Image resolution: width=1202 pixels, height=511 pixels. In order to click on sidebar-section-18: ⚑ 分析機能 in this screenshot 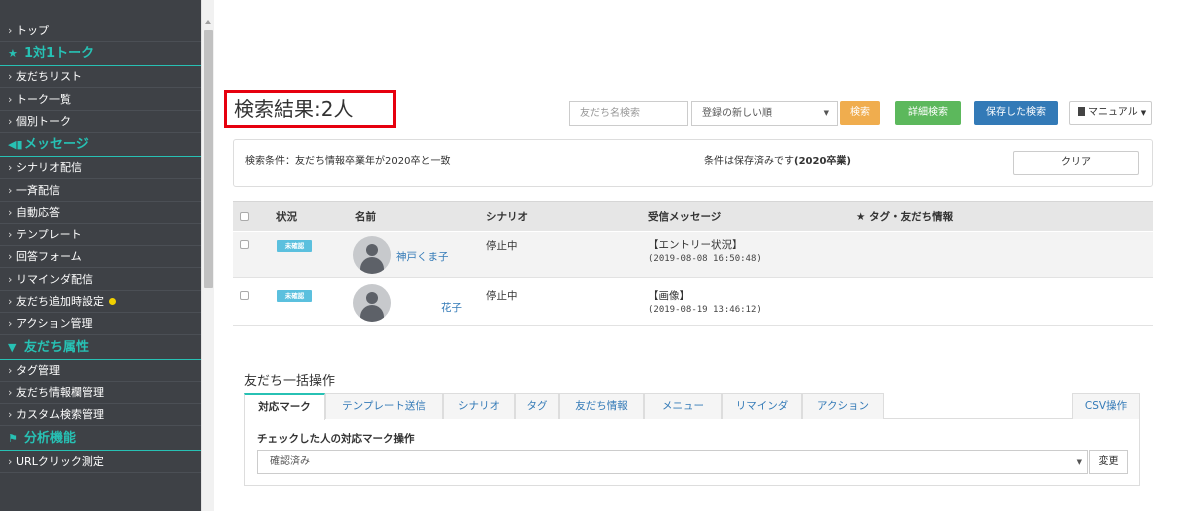, I will do `click(100, 439)`.